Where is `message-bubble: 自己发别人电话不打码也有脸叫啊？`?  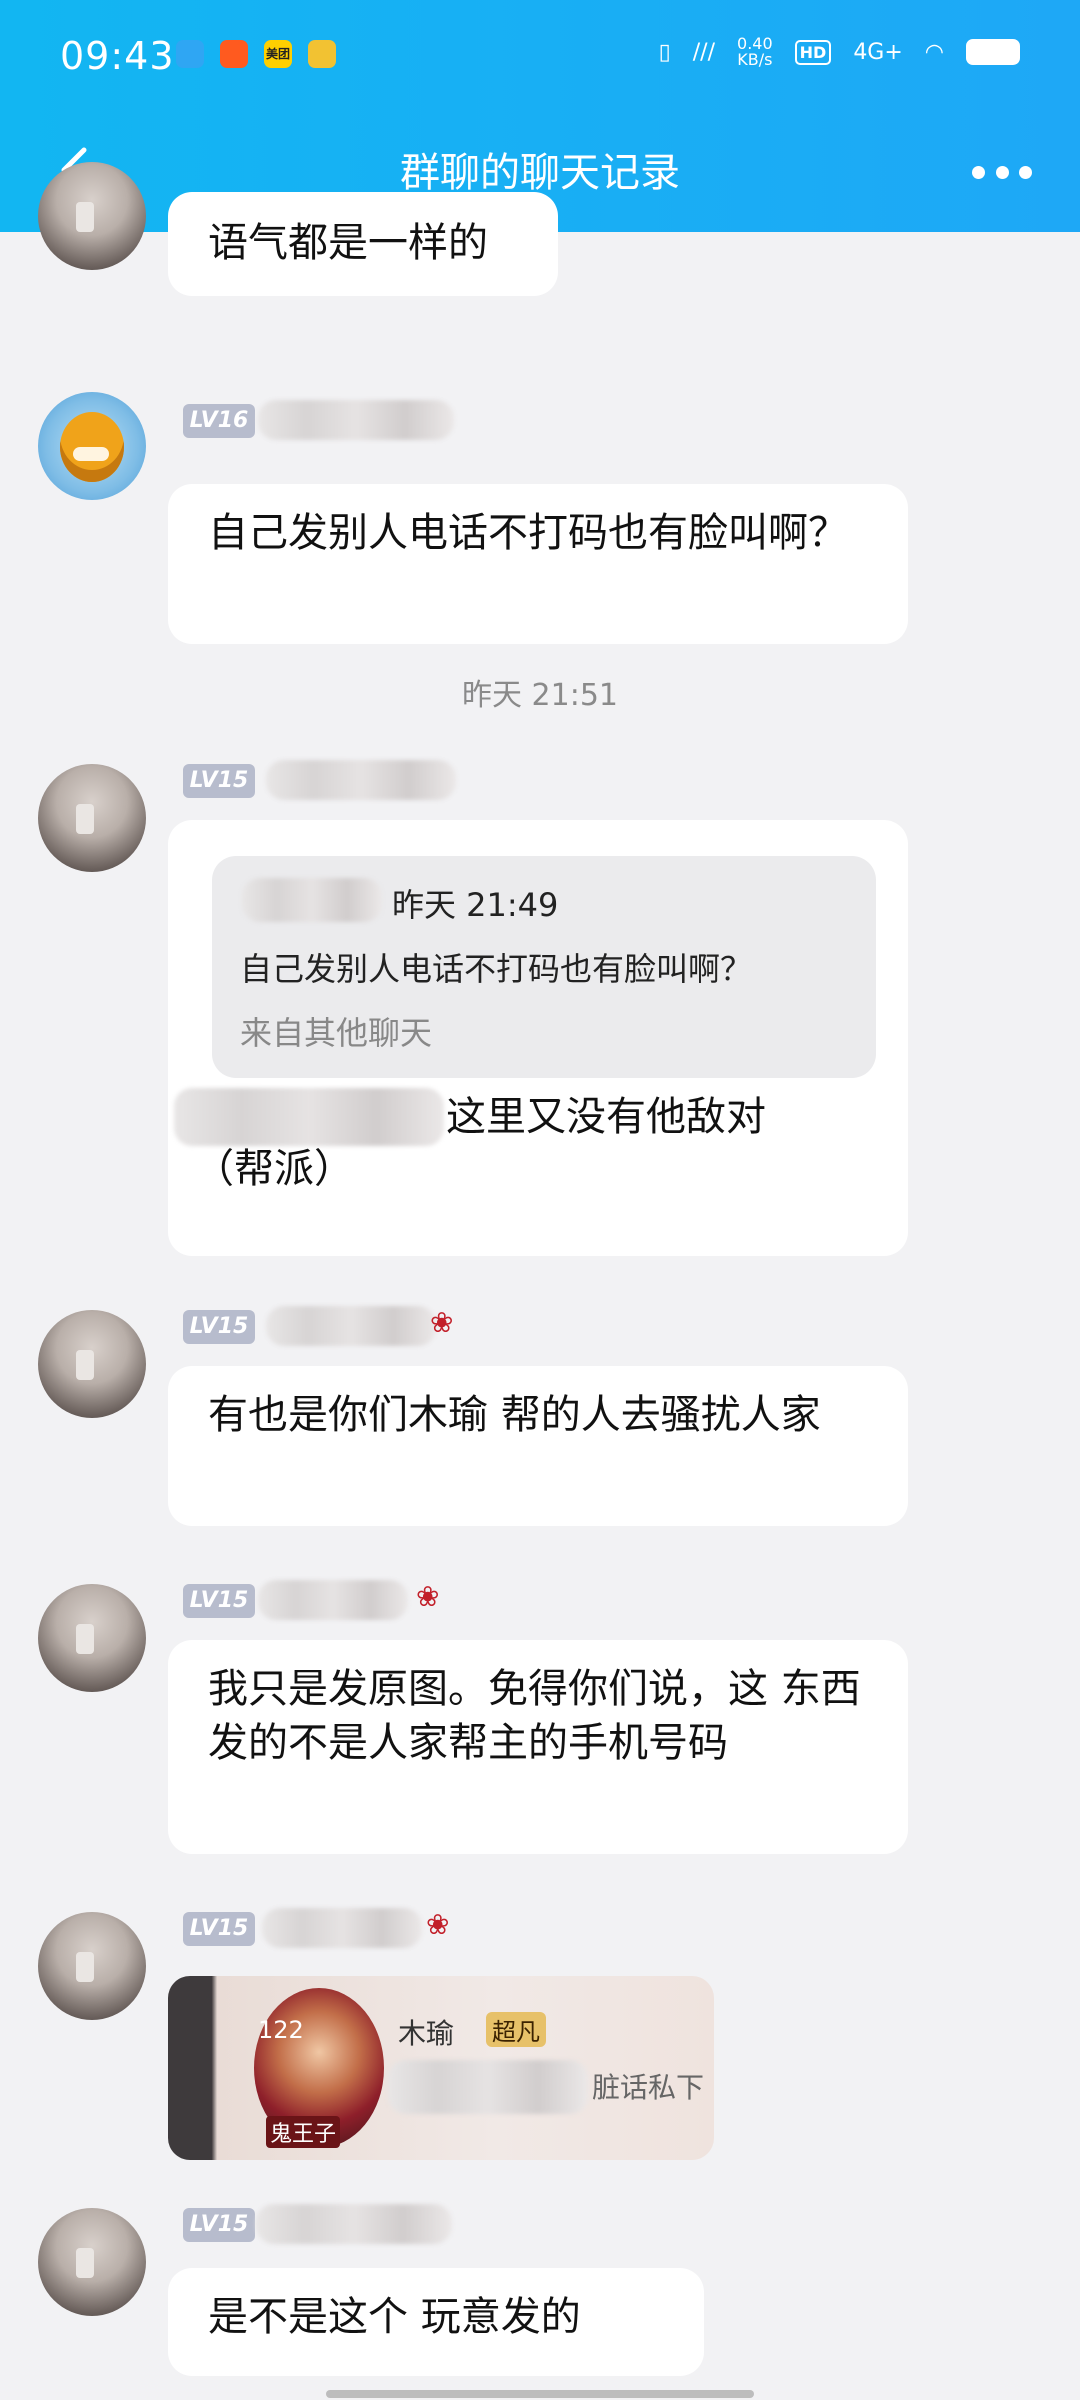 message-bubble: 自己发别人电话不打码也有脸叫啊？ is located at coordinates (538, 564).